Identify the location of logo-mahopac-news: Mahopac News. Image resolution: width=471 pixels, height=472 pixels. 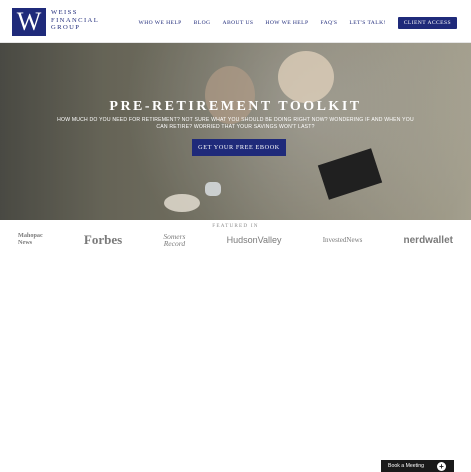
(30, 239).